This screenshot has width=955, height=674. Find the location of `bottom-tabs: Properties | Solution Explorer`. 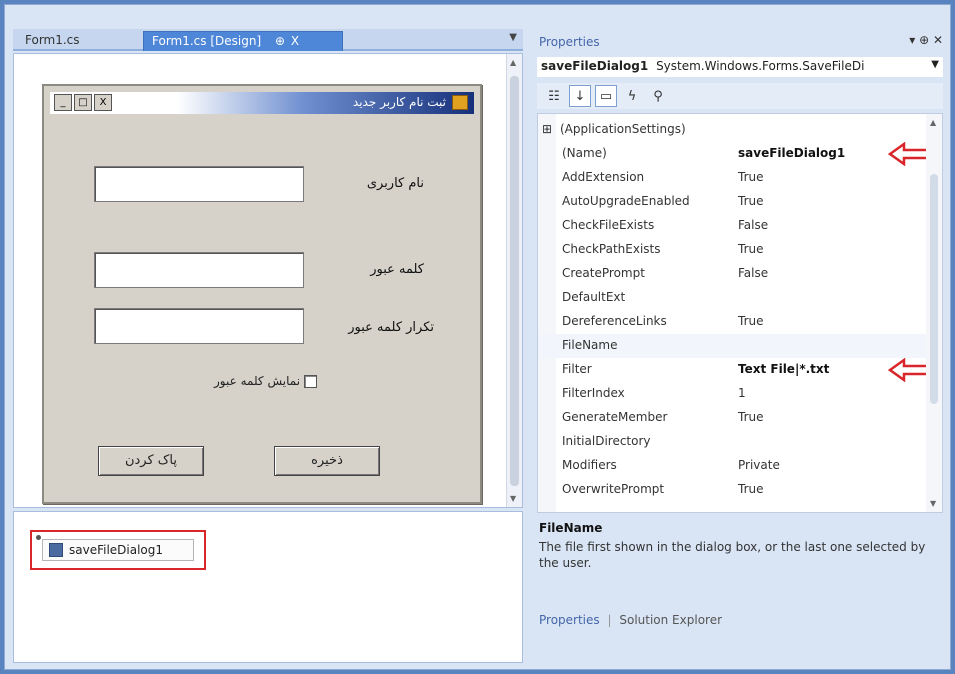

bottom-tabs: Properties | Solution Explorer is located at coordinates (630, 620).